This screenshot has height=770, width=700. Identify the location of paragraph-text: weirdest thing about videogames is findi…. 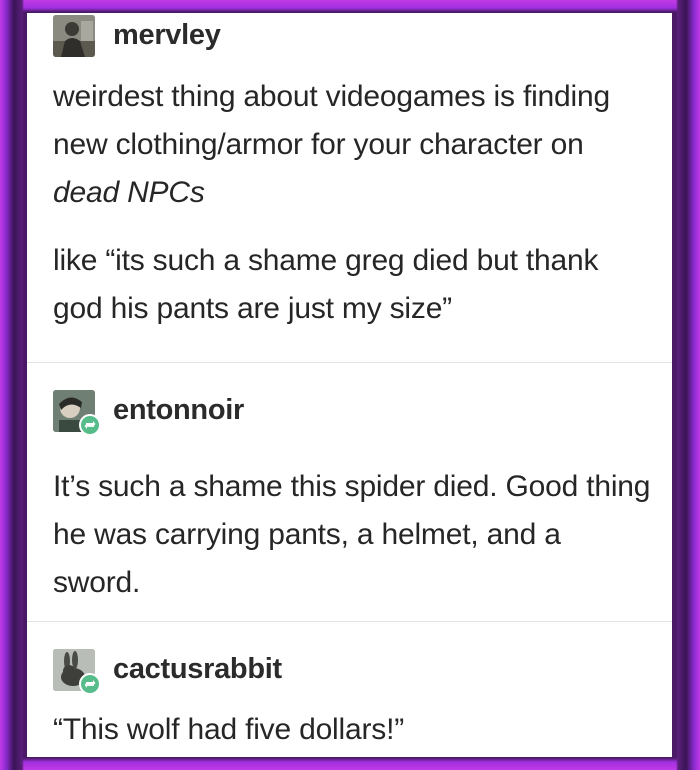
(331, 120).